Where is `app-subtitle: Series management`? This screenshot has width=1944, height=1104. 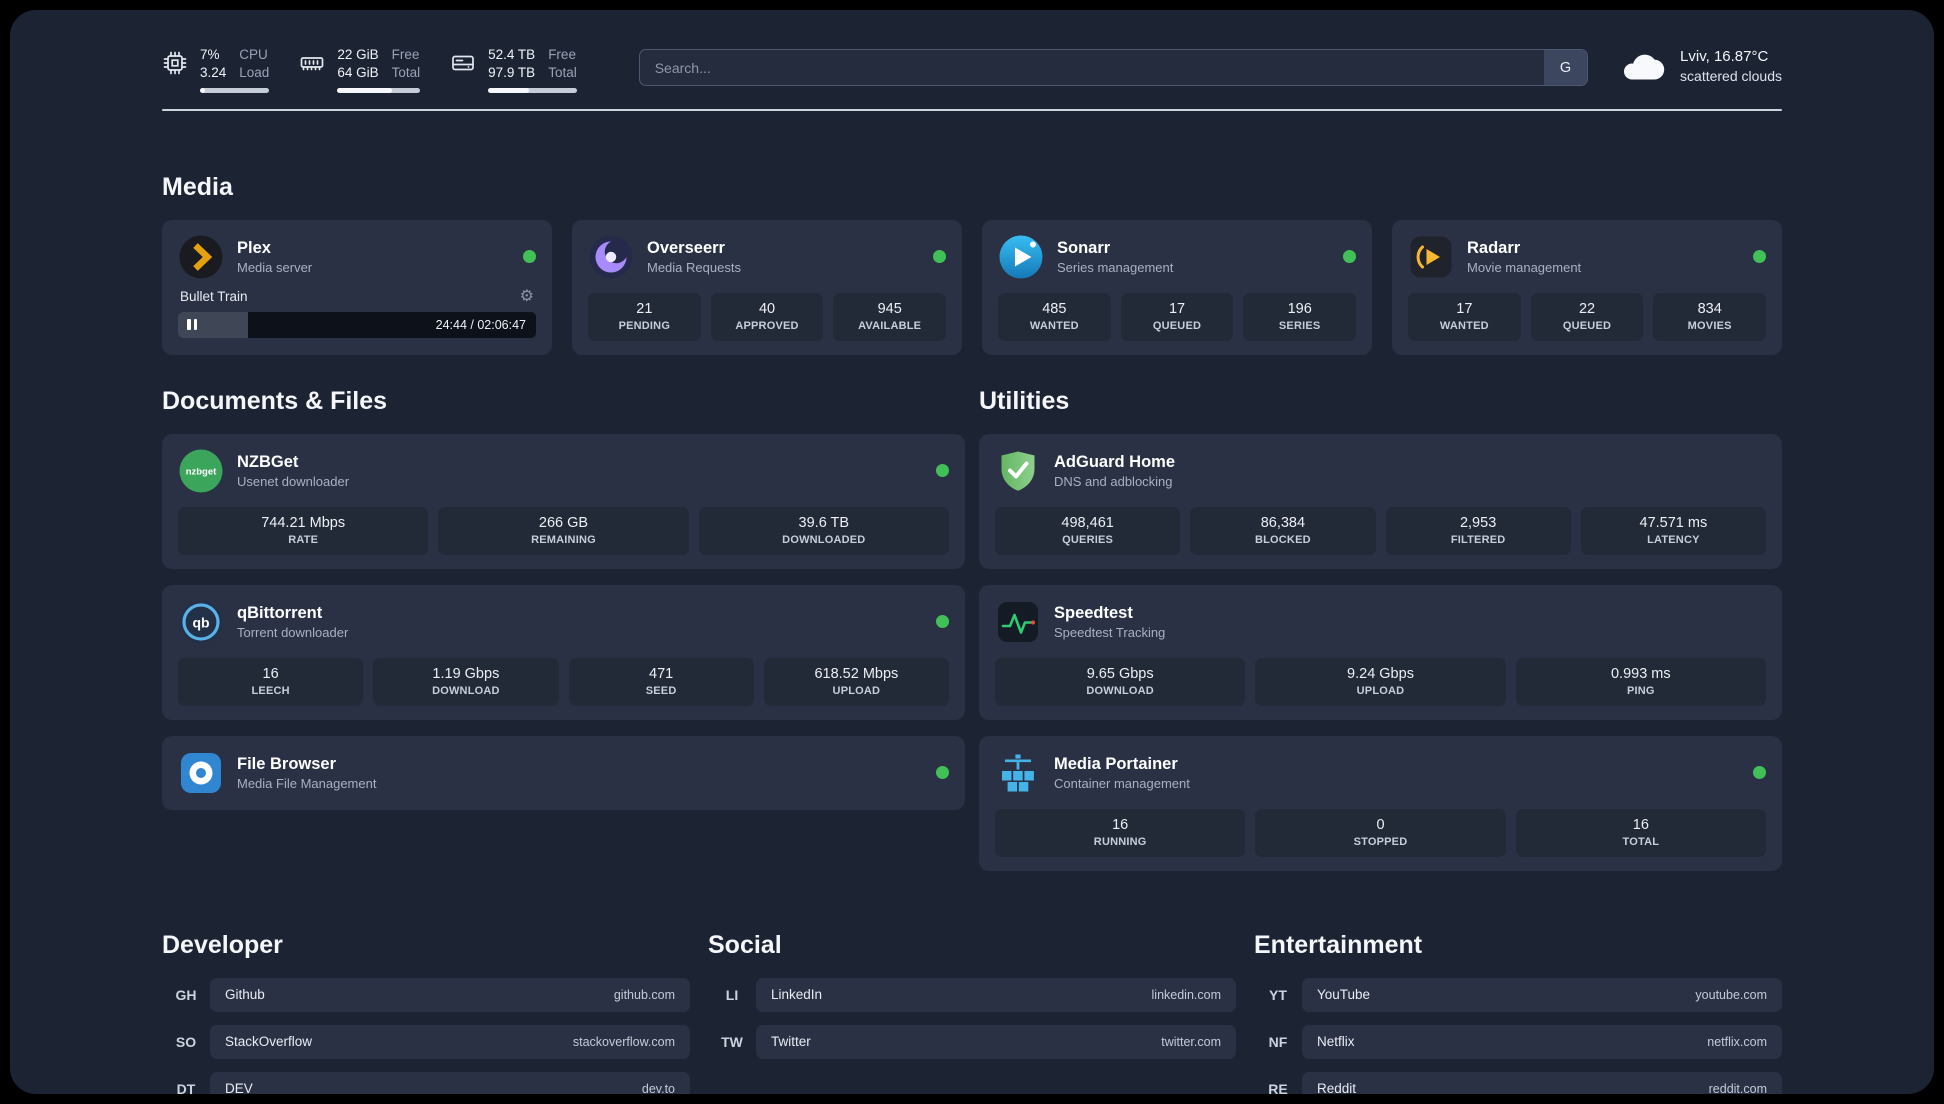
app-subtitle: Series management is located at coordinates (1115, 267).